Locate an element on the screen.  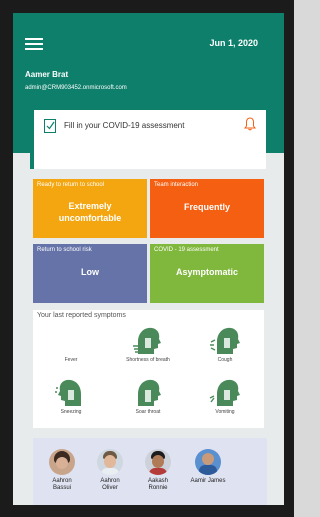
member-name: Aamir James is located at coordinates (208, 481).